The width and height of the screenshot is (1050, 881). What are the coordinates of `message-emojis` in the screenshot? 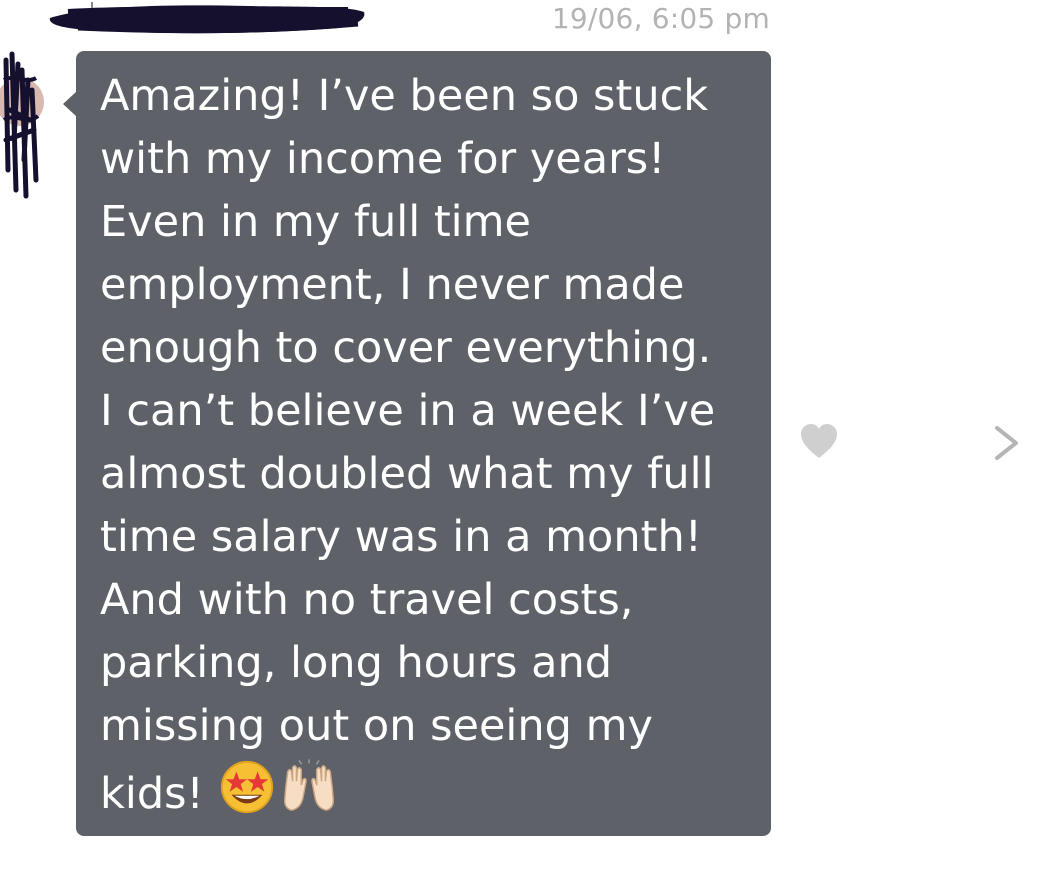 It's located at (278, 787).